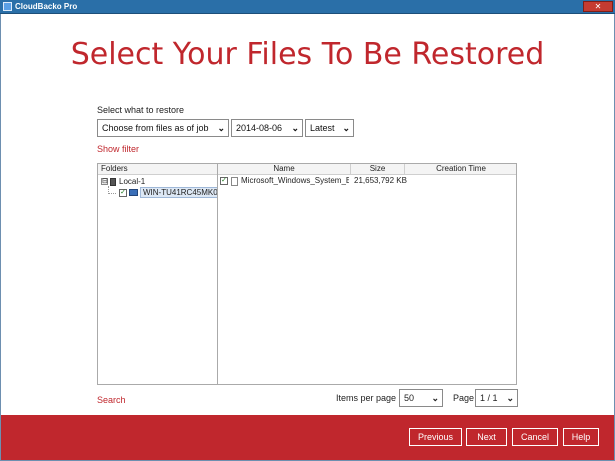 This screenshot has height=461, width=615. Describe the element at coordinates (489, 398) in the screenshot. I see `page-value: 1 / 1` at that location.